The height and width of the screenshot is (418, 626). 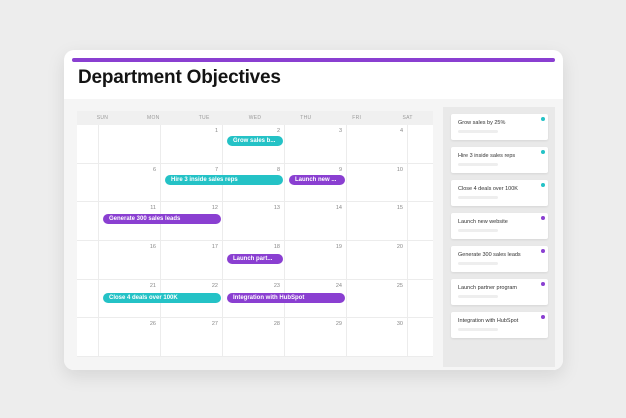 What do you see at coordinates (216, 169) in the screenshot?
I see `day-number: 7` at bounding box center [216, 169].